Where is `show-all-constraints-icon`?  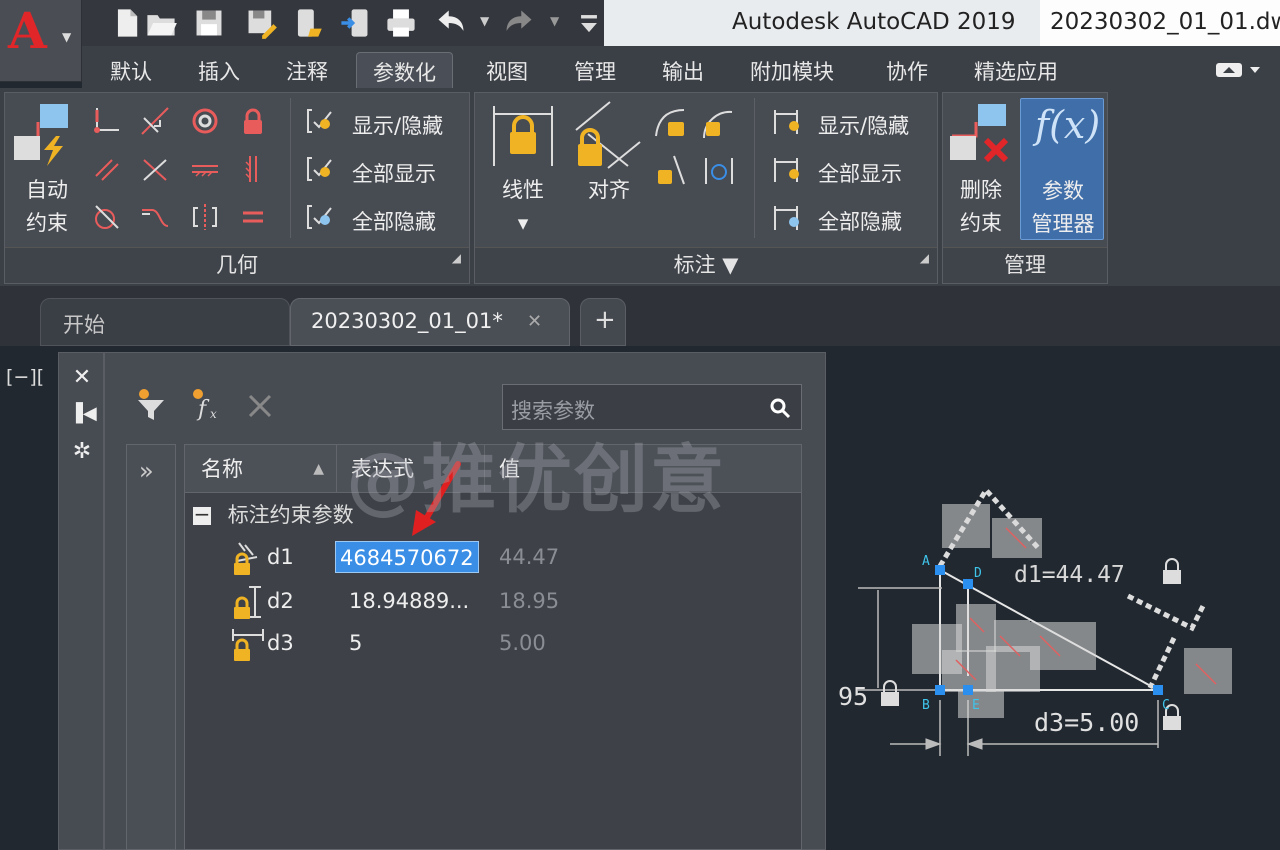
show-all-constraints-icon is located at coordinates (321, 169).